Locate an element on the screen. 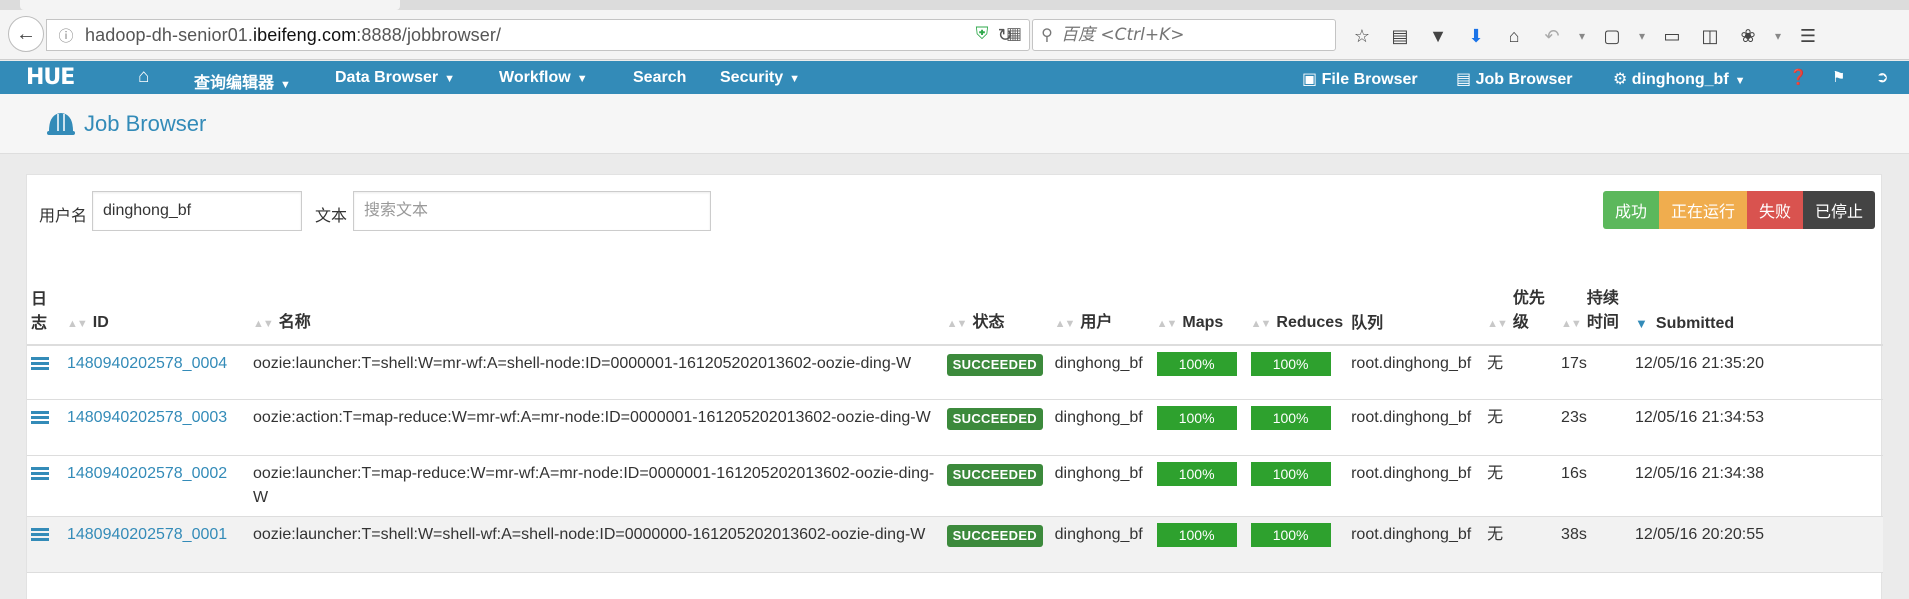  col-header-name: ▲▼ 名称 is located at coordinates (595, 314).